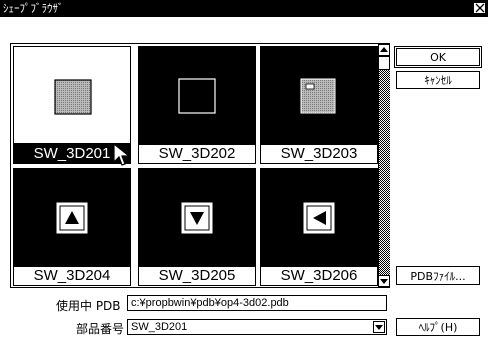  What do you see at coordinates (244, 8) in the screenshot?
I see `title-bar: ｼｪｰﾌﾟﾌﾞﾗｳｻﾞ` at bounding box center [244, 8].